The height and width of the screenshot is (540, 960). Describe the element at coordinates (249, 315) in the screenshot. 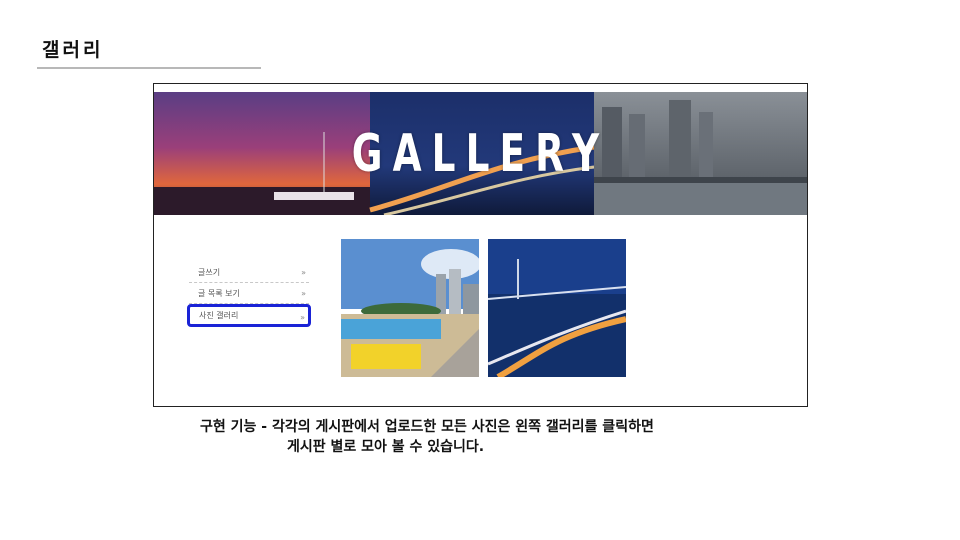

I see `menu-item-photo-gallery: 사진 갤러리 »` at that location.